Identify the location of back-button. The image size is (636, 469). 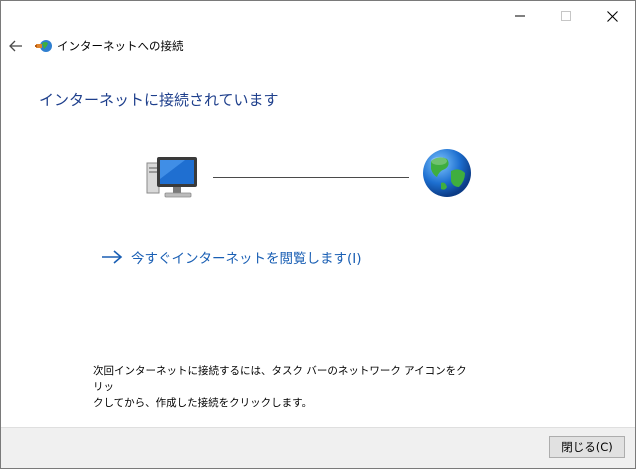
(16, 46).